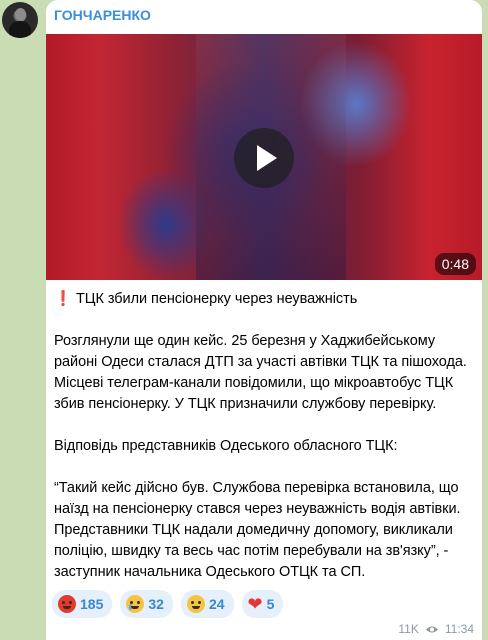 This screenshot has width=488, height=640. I want to click on crying-face-icon, so click(135, 604).